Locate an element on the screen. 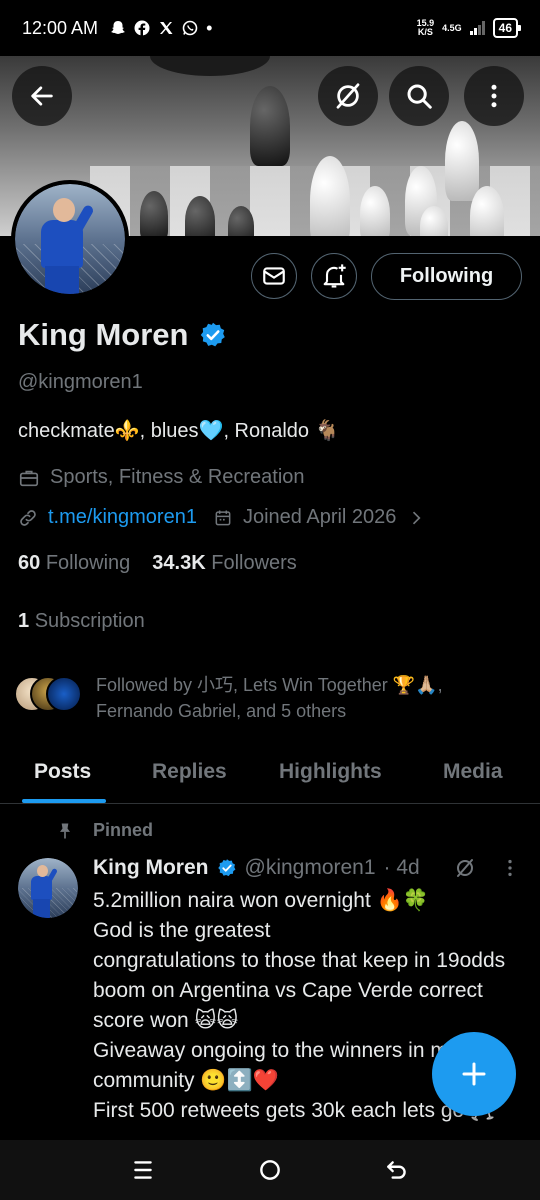 The width and height of the screenshot is (540, 1200). bell-plus-icon is located at coordinates (334, 276).